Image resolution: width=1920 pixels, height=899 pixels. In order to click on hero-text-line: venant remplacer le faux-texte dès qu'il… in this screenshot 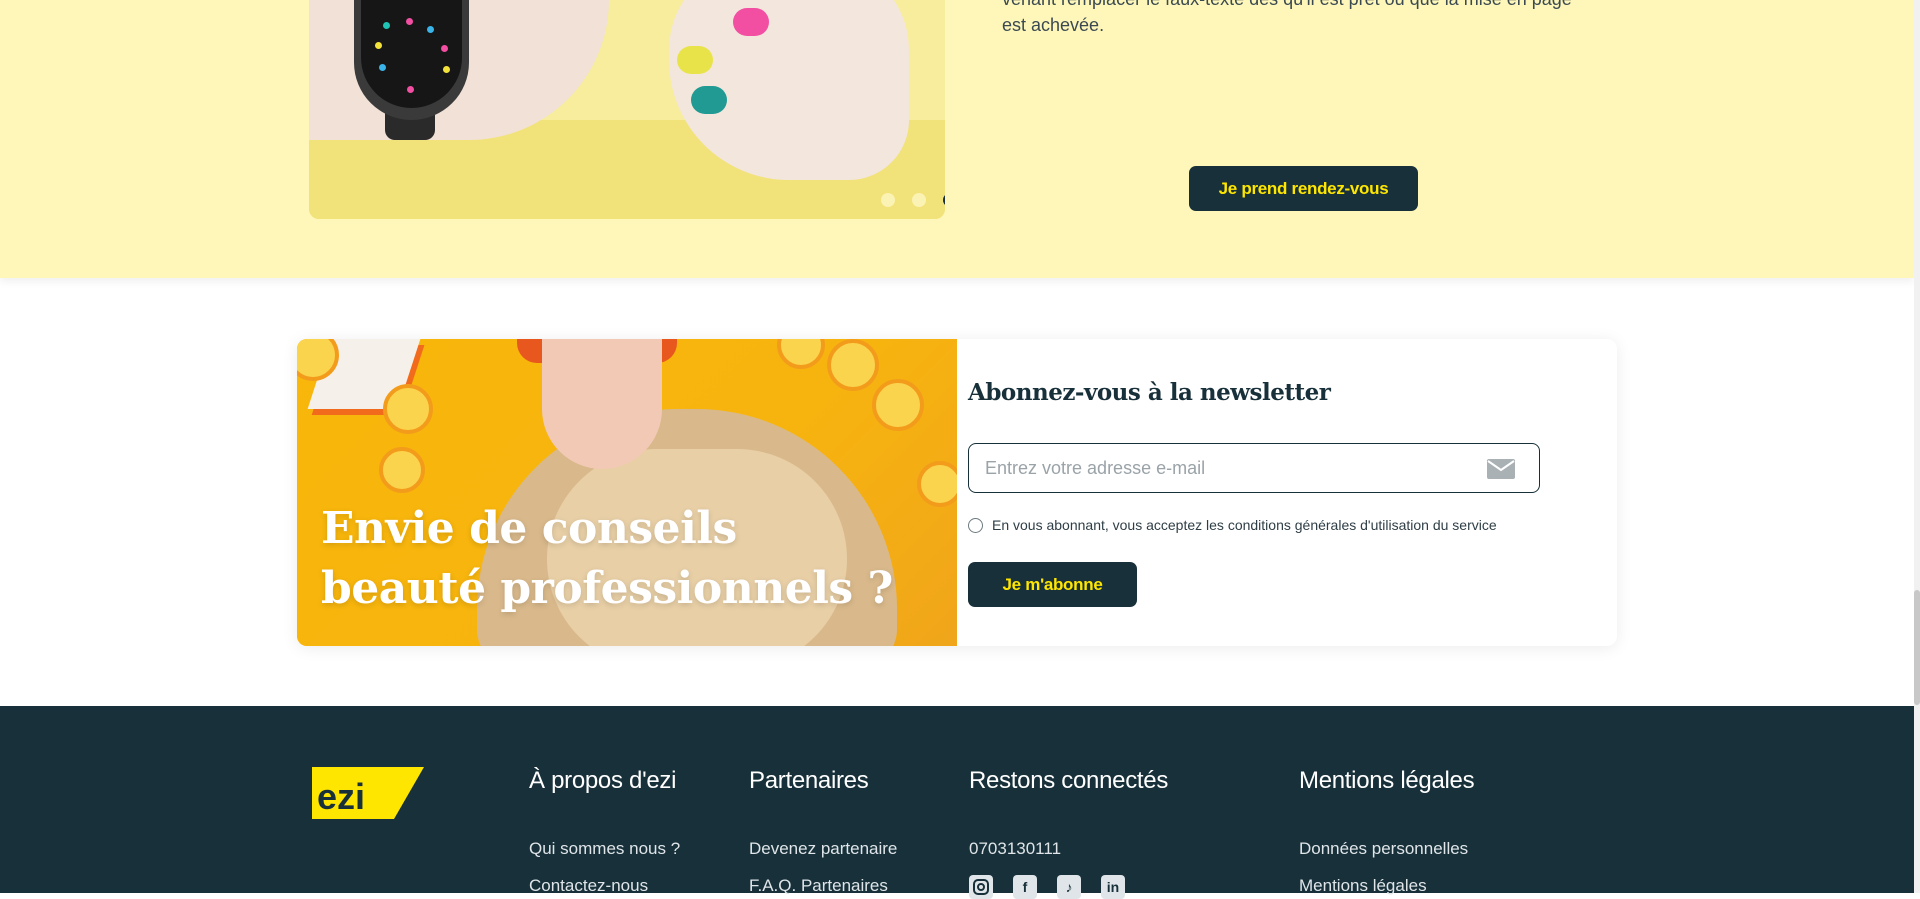, I will do `click(1312, 6)`.